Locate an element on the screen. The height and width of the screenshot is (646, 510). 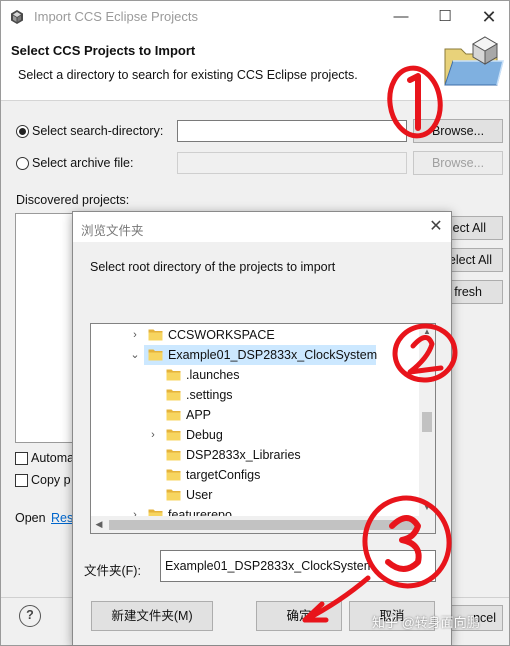
open-text: Open is located at coordinates (30, 518).